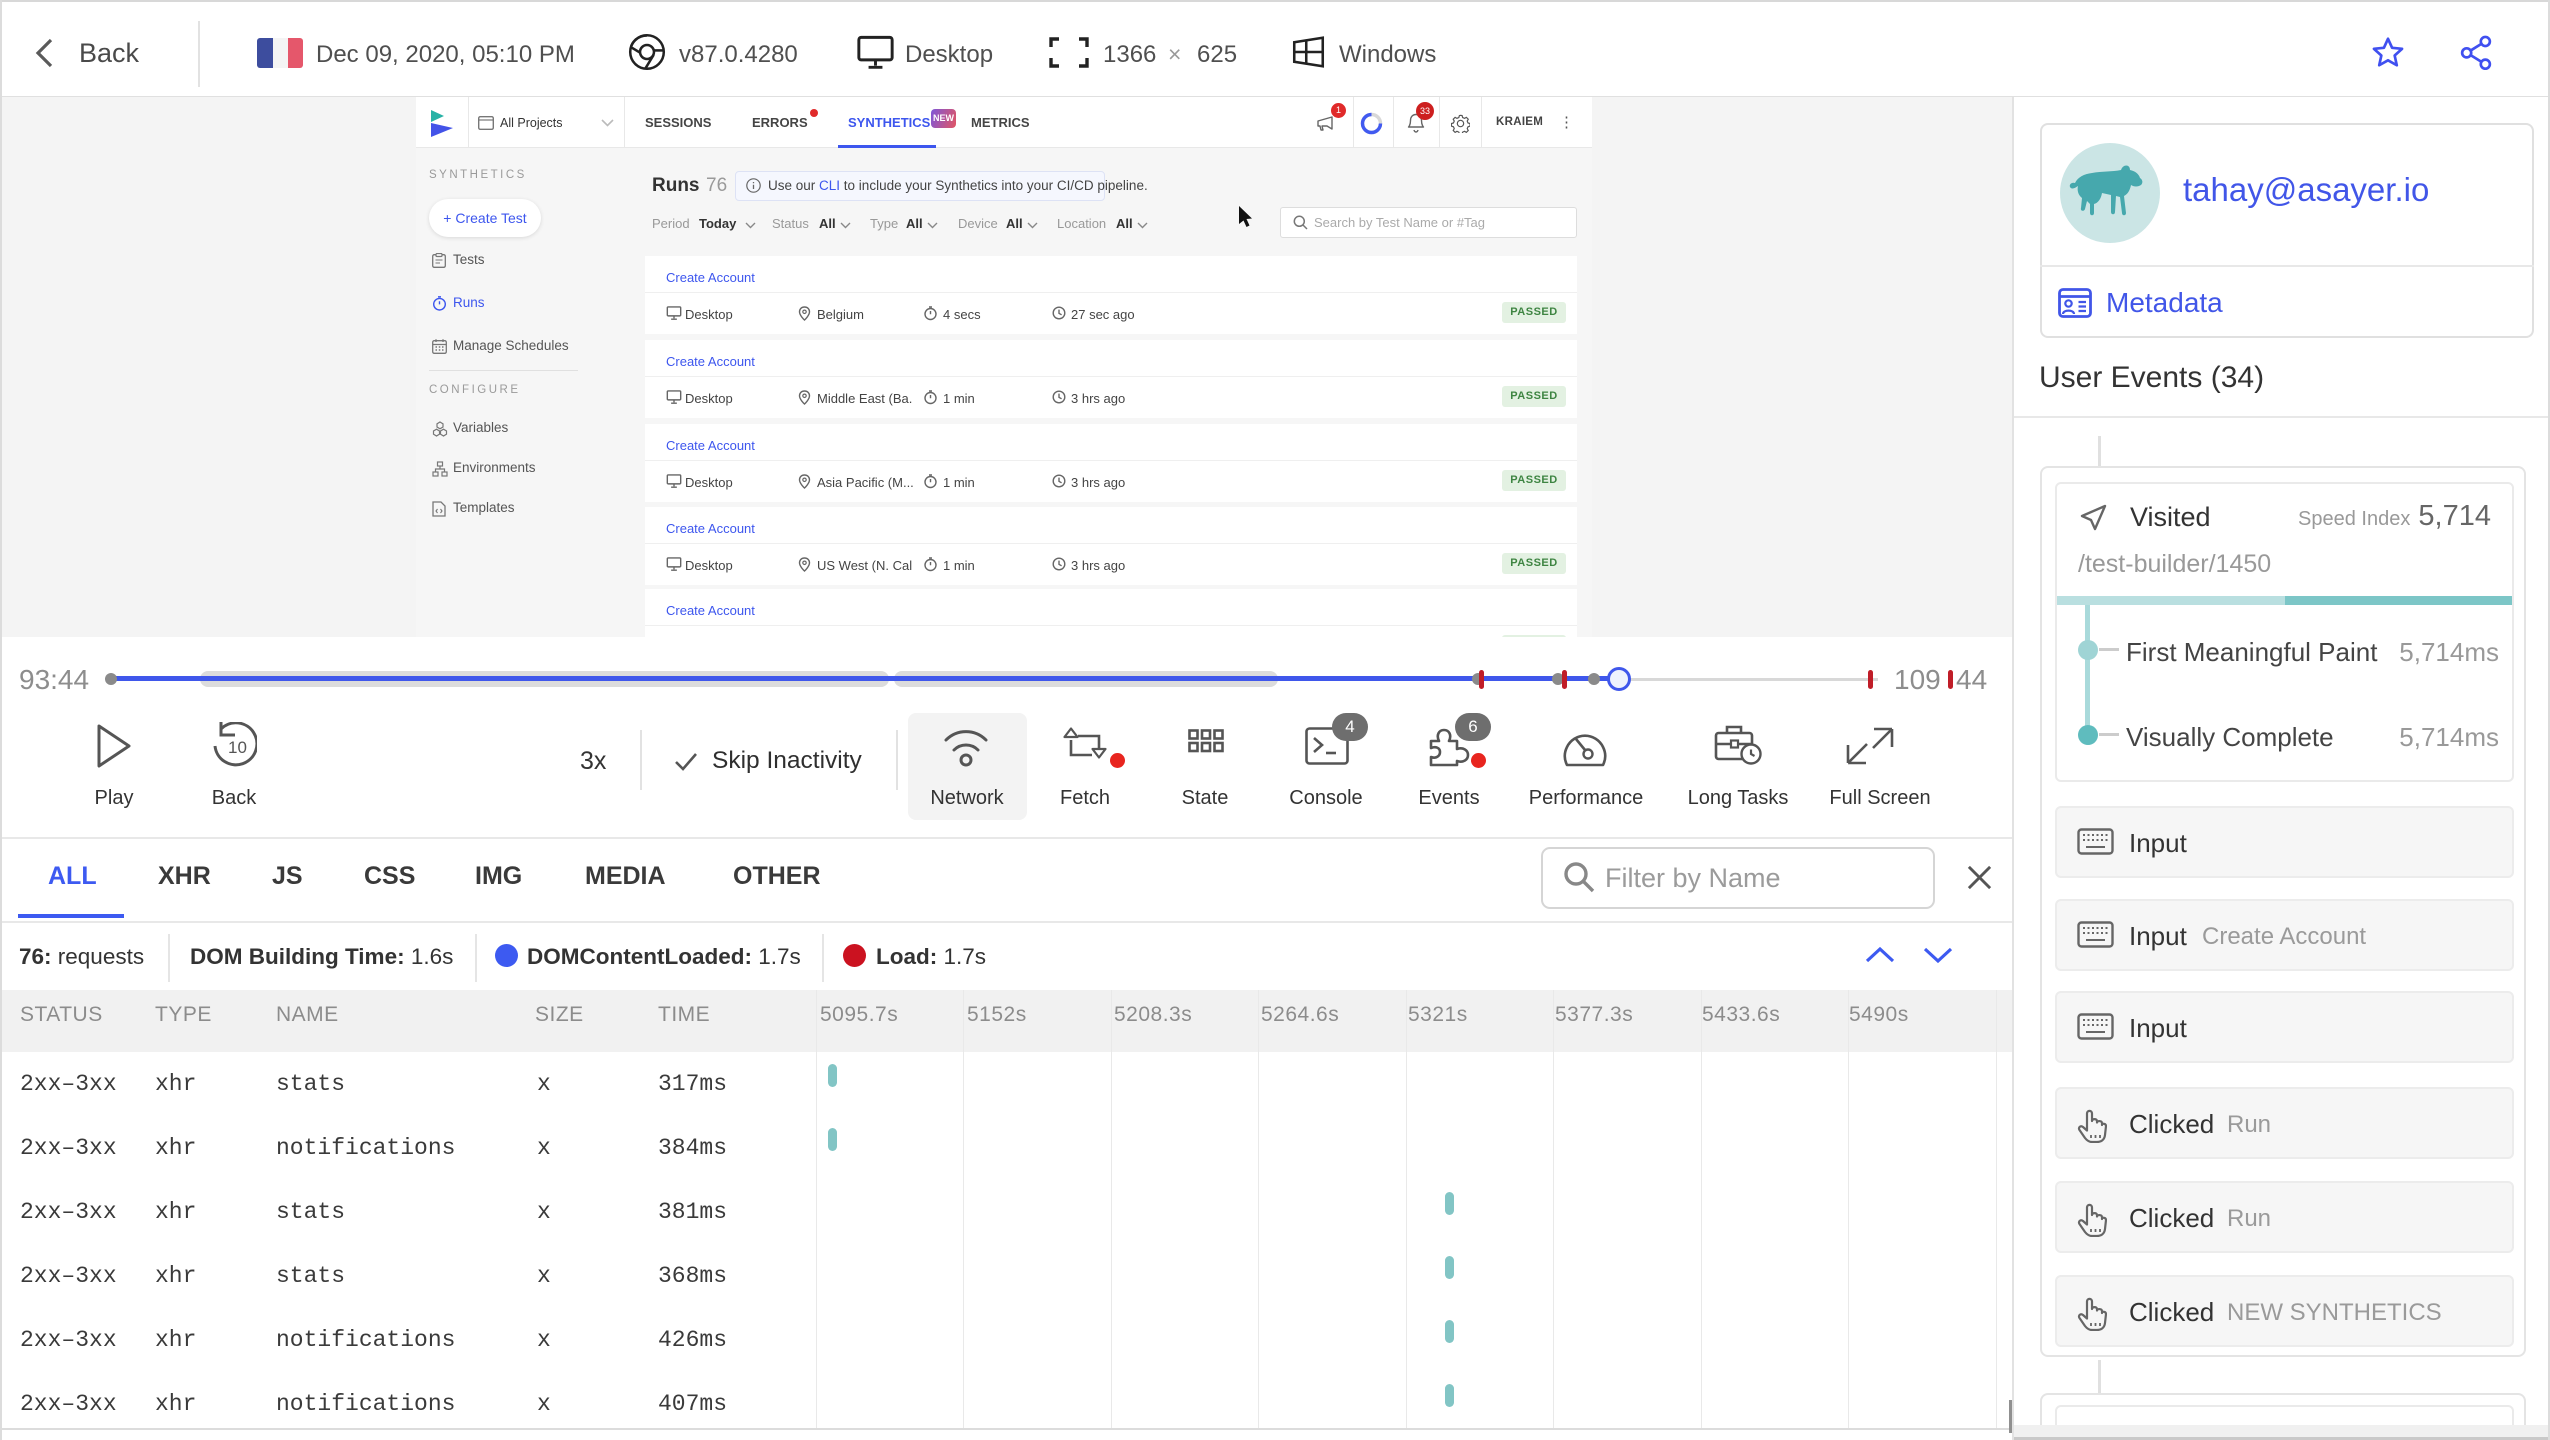 The image size is (2550, 1440). Describe the element at coordinates (237, 747) in the screenshot. I see `svg-text: 10` at that location.